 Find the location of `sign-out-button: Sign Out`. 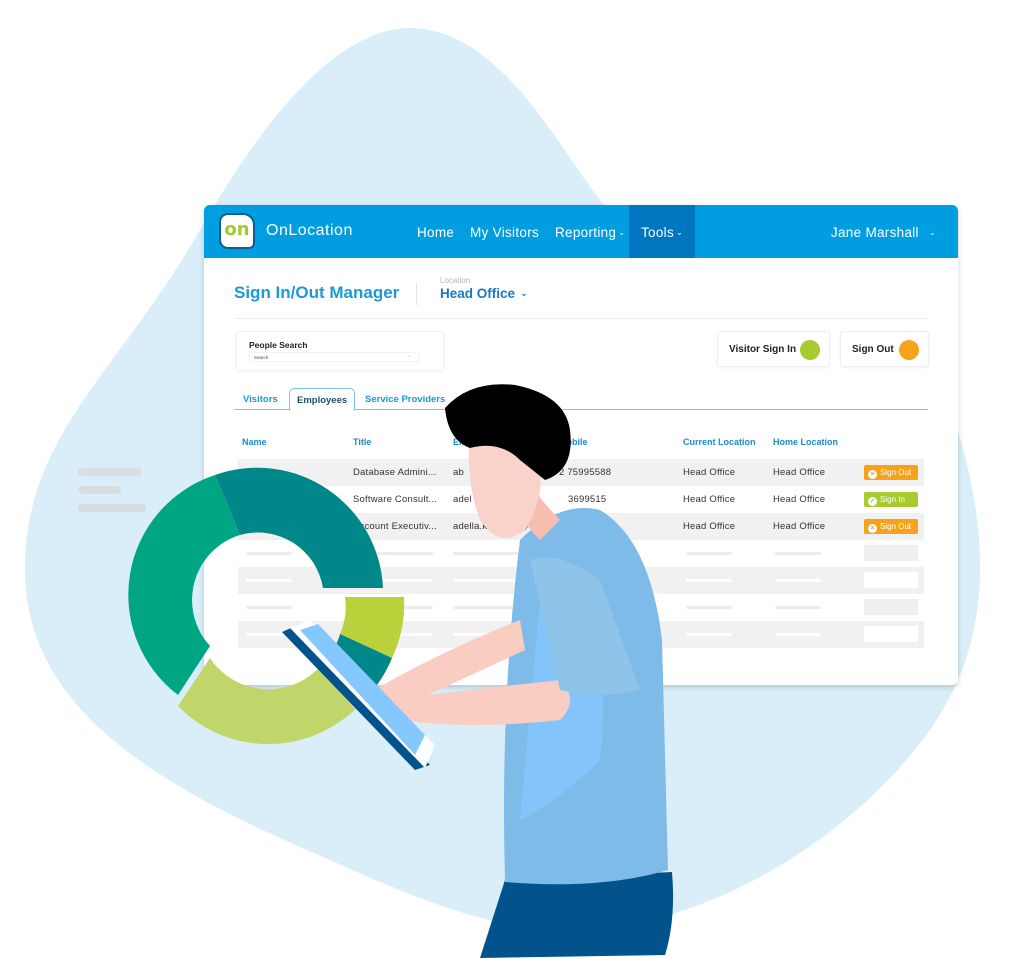

sign-out-button: Sign Out is located at coordinates (884, 349).